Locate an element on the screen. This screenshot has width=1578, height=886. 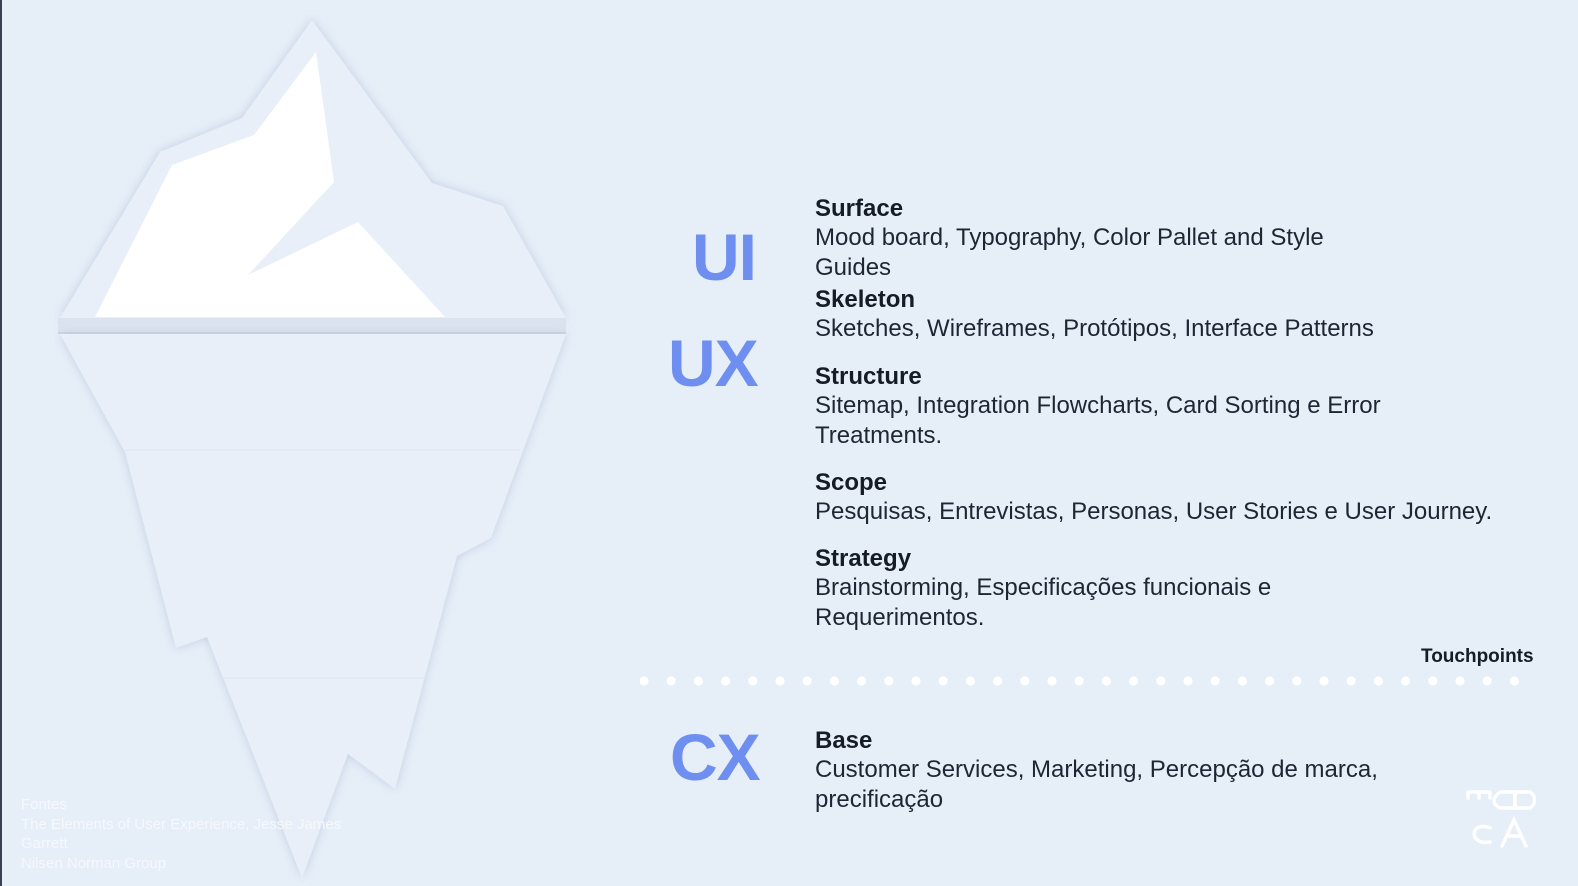
dotted-separator is located at coordinates (1079, 681).